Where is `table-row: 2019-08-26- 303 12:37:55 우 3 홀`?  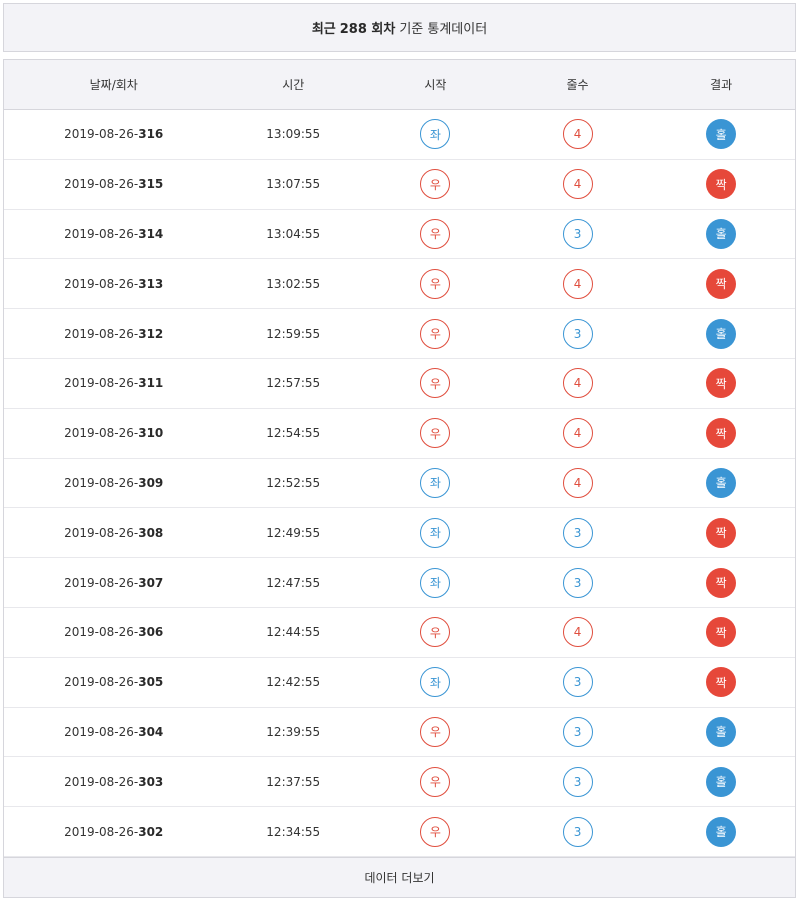
table-row: 2019-08-26- 303 12:37:55 우 3 홀 is located at coordinates (399, 782).